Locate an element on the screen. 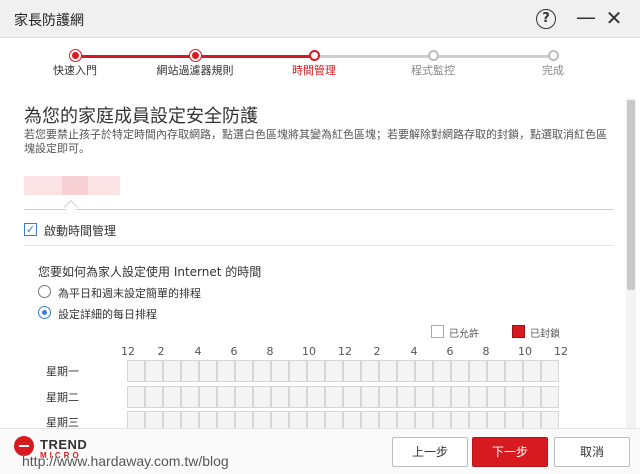 The width and height of the screenshot is (640, 474). allowed-legend-label: 已允許 is located at coordinates (464, 334).